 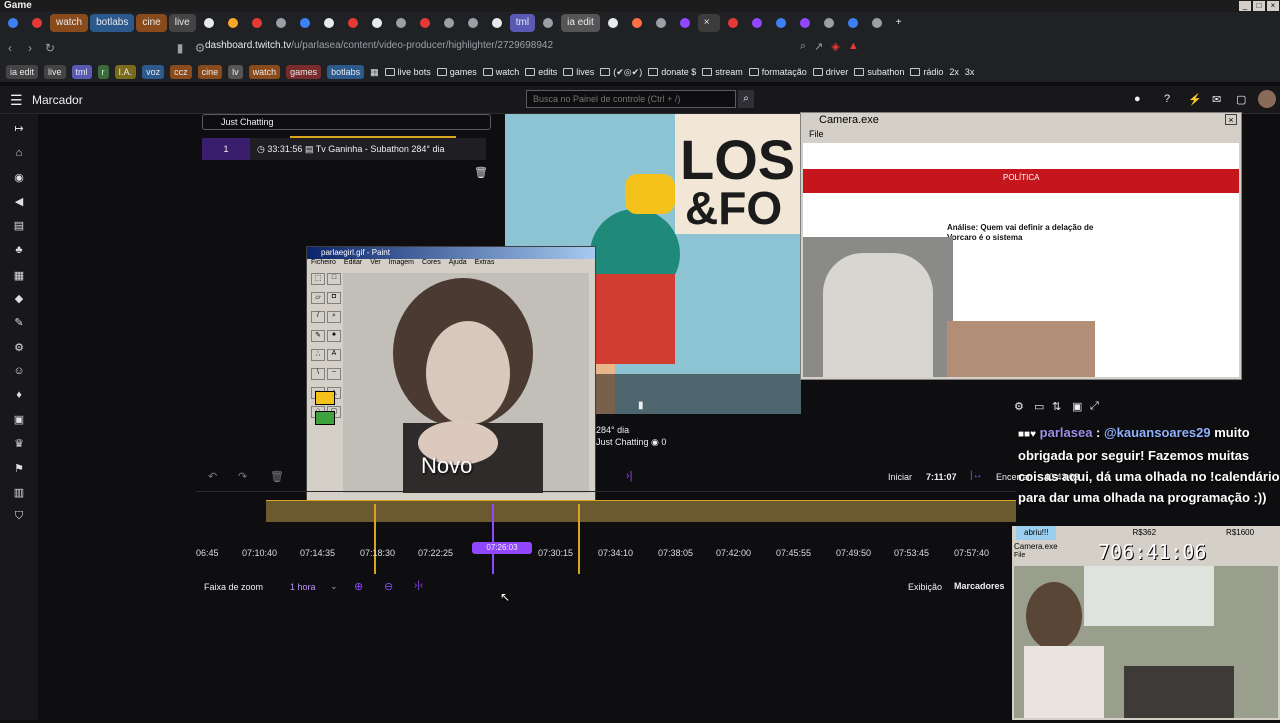 What do you see at coordinates (318, 355) in the screenshot?
I see `airbrush-icon: ∴` at bounding box center [318, 355].